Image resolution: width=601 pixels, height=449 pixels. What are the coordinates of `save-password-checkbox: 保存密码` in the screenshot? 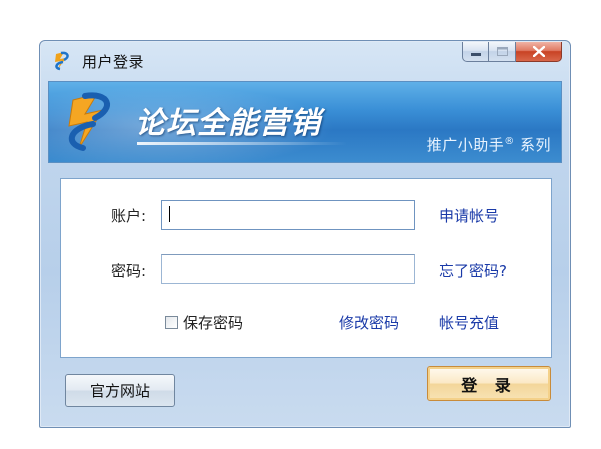 It's located at (204, 322).